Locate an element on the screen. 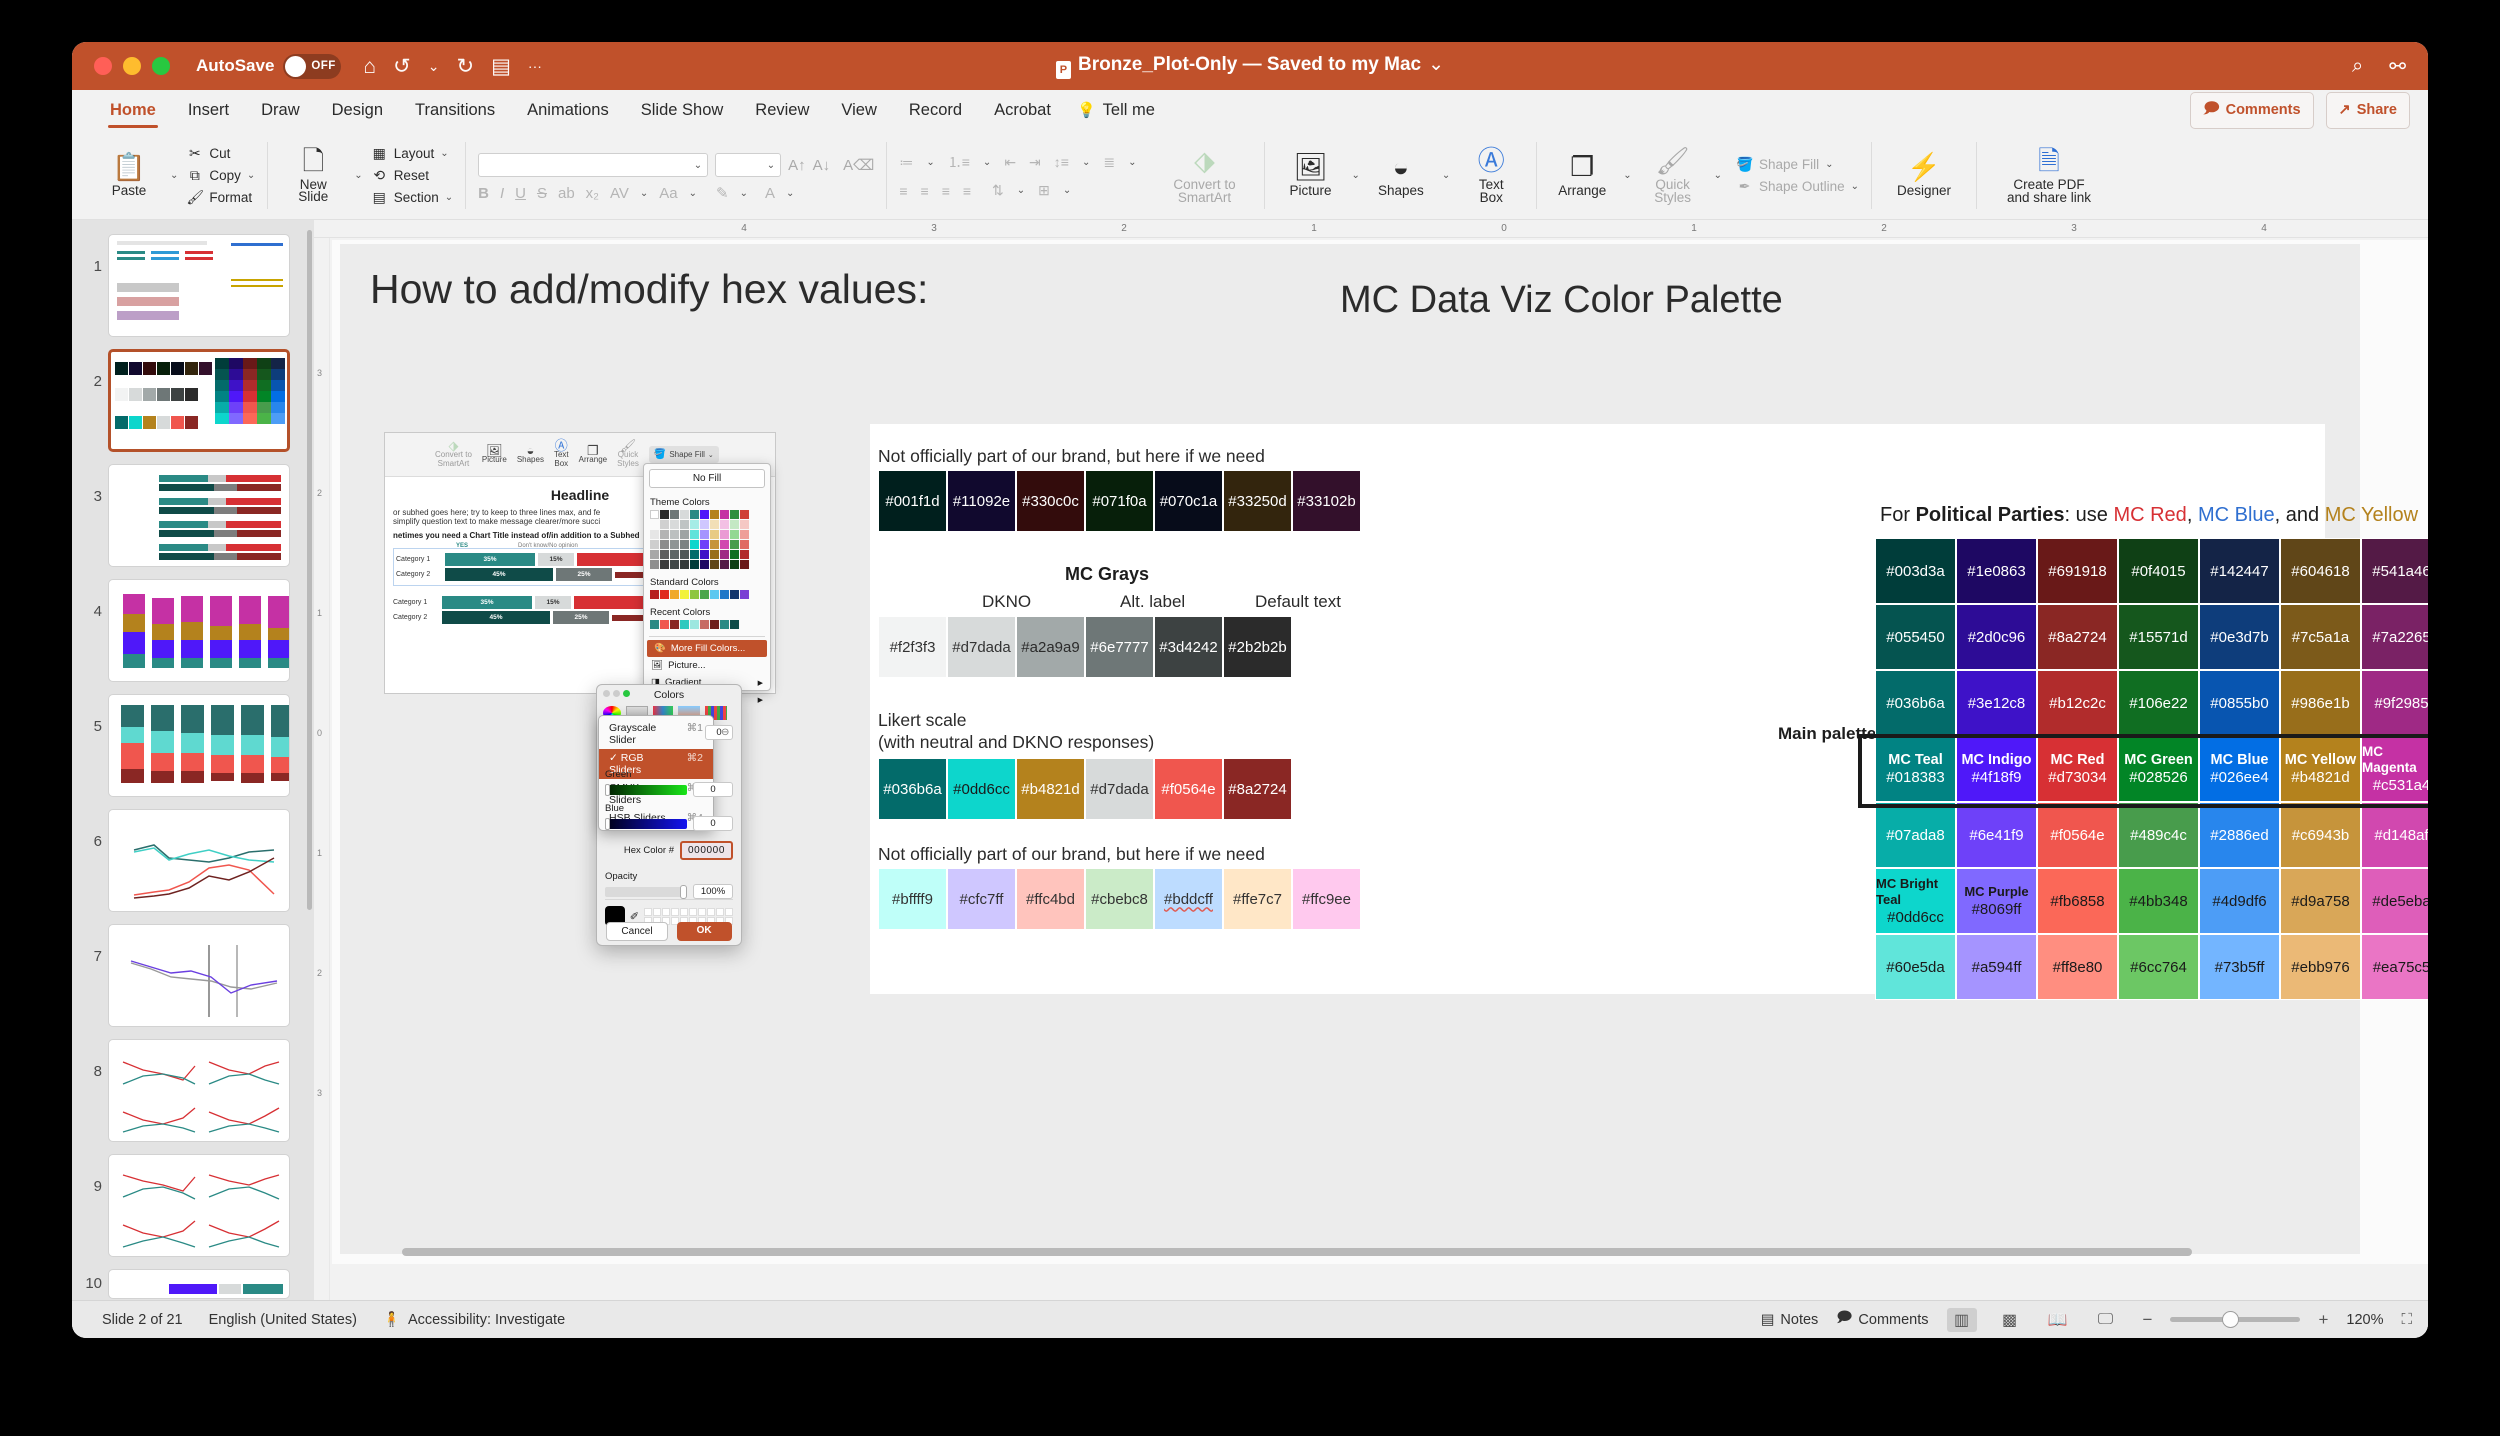 The image size is (2500, 1436). zoom-slider-handle is located at coordinates (2231, 1319).